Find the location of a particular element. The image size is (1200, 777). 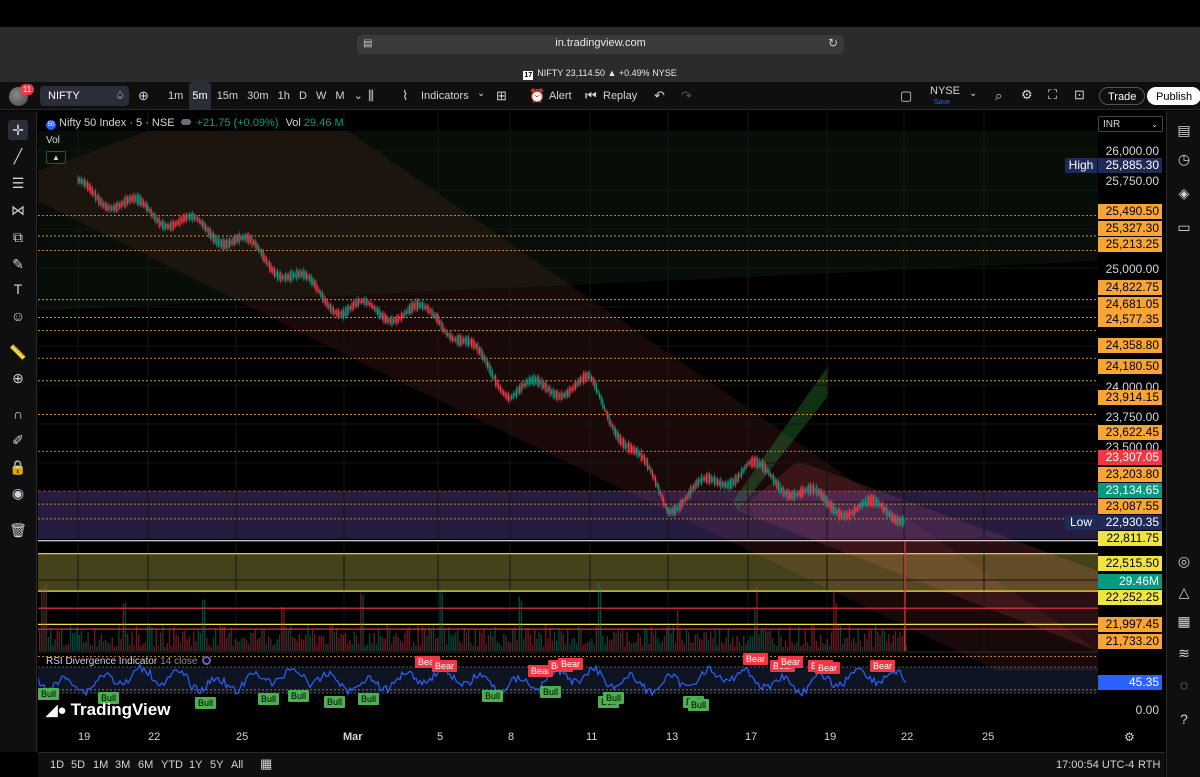

target-icon: ◎ is located at coordinates (1184, 561).